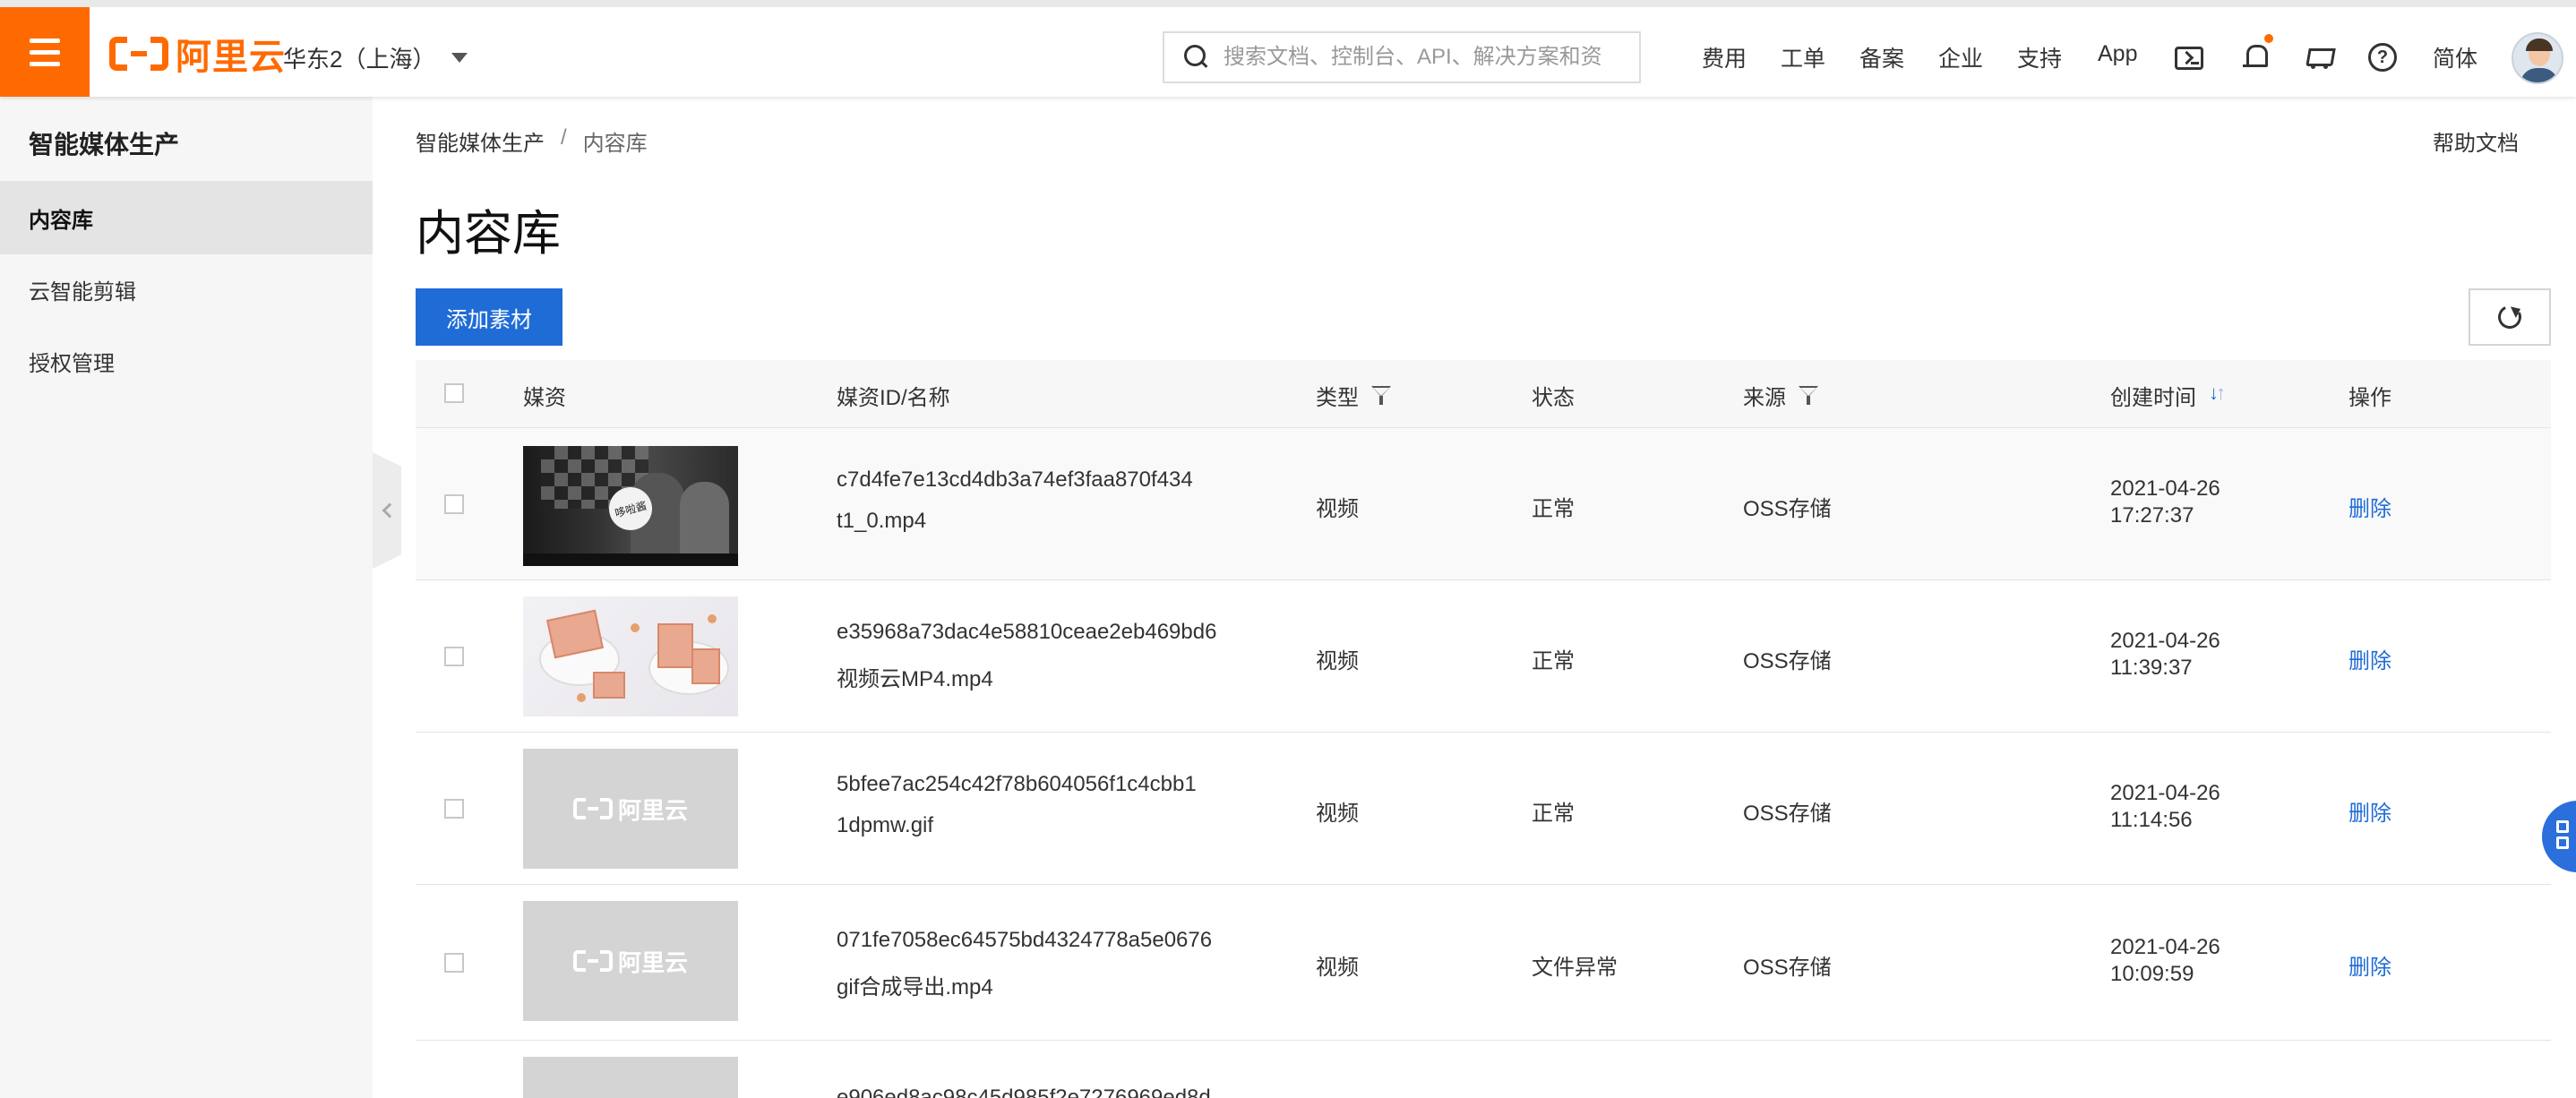  I want to click on nav-icp: 备案, so click(1881, 57).